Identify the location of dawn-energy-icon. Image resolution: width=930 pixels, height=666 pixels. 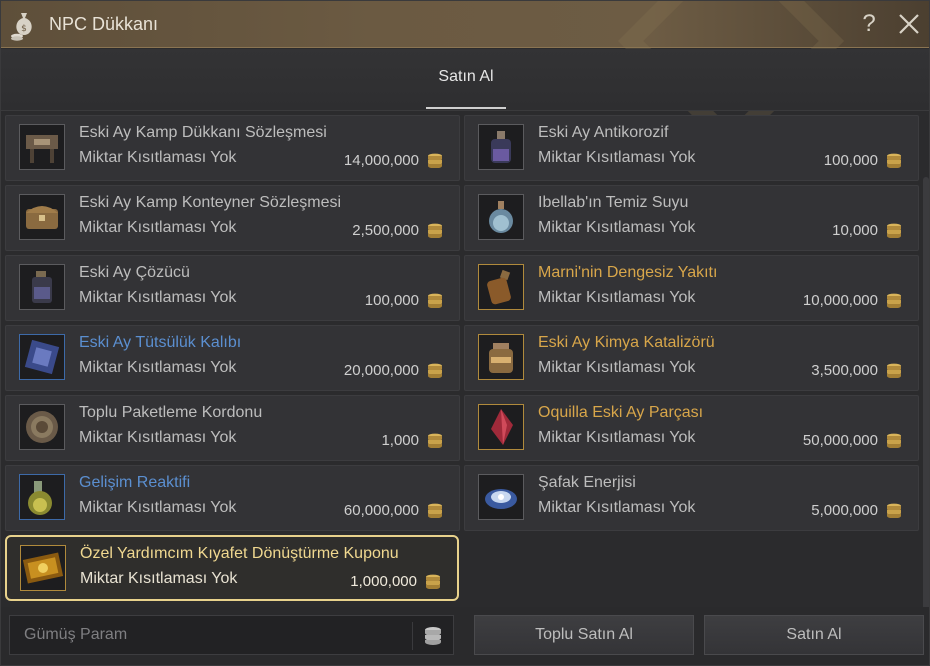
(501, 497).